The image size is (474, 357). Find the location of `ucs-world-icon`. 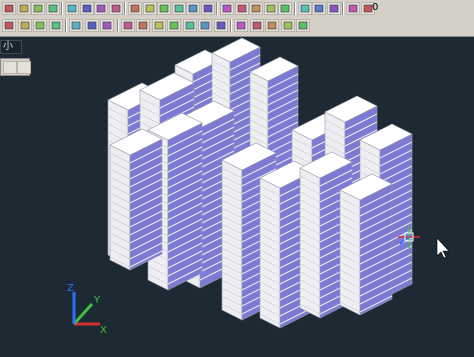

ucs-world-icon is located at coordinates (127, 25).